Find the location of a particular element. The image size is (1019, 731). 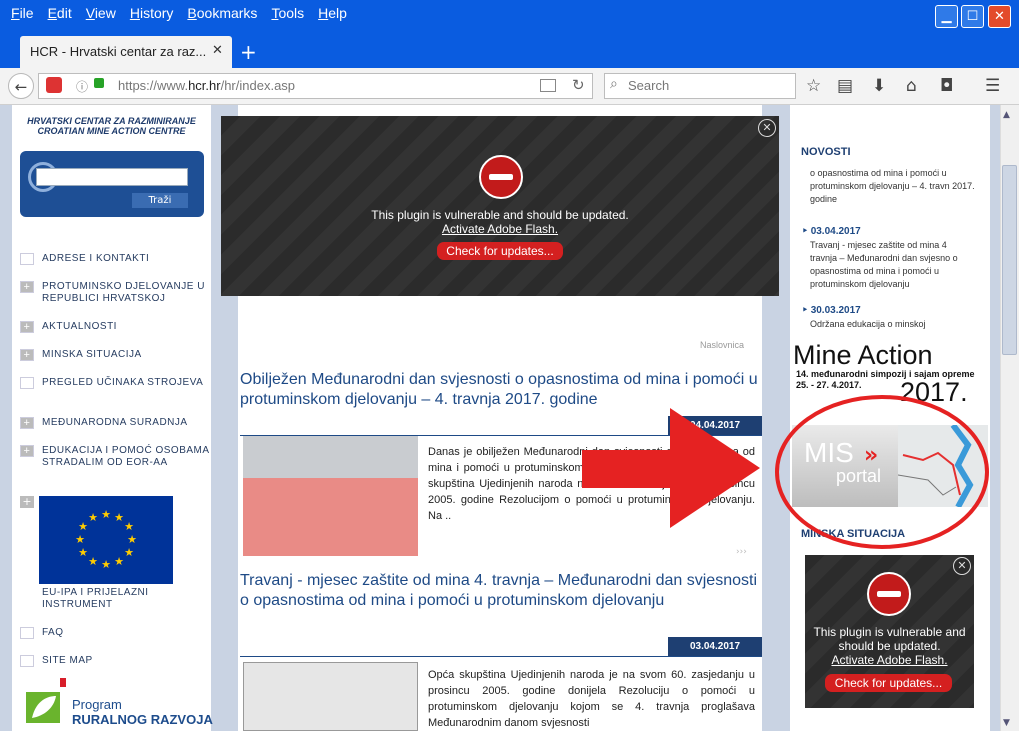

leaf-icon is located at coordinates (46, 700).